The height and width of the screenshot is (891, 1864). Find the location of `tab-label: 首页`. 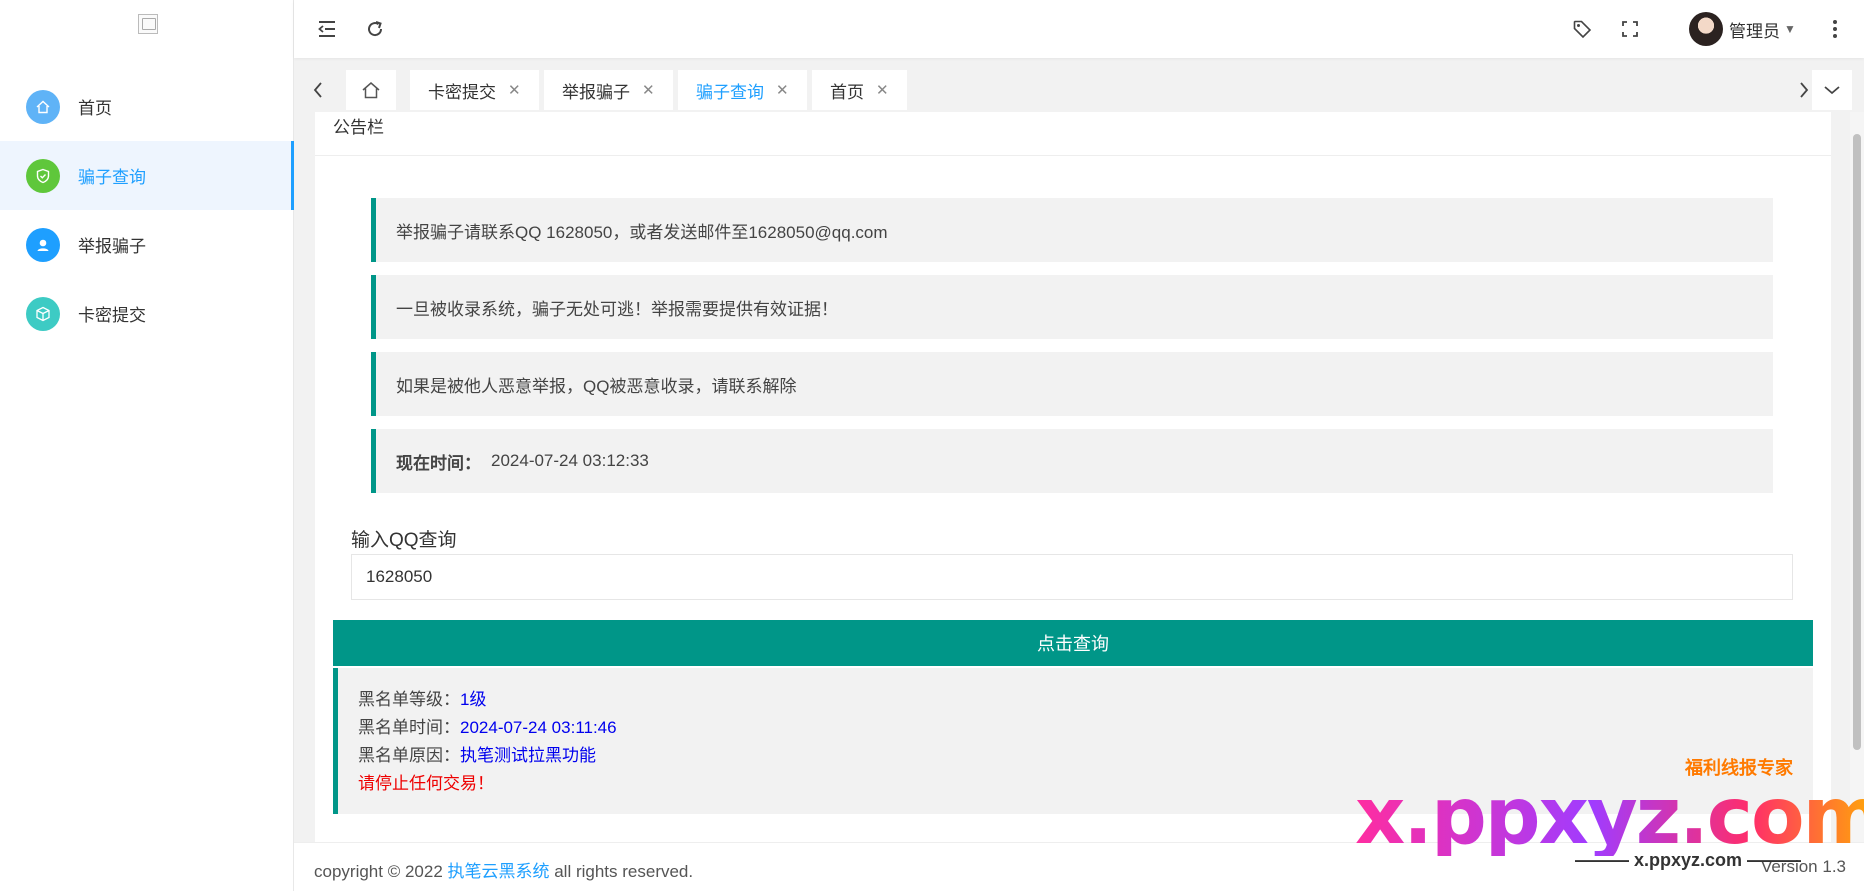

tab-label: 首页 is located at coordinates (847, 92).